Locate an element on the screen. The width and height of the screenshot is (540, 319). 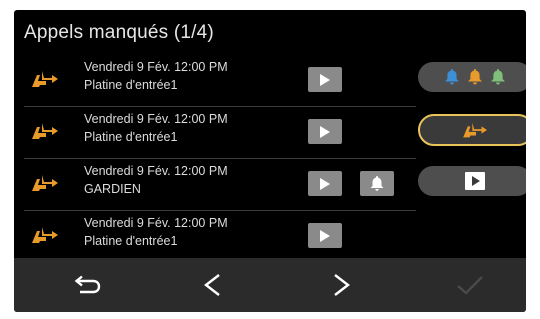
call-source: GARDIEN is located at coordinates (112, 189).